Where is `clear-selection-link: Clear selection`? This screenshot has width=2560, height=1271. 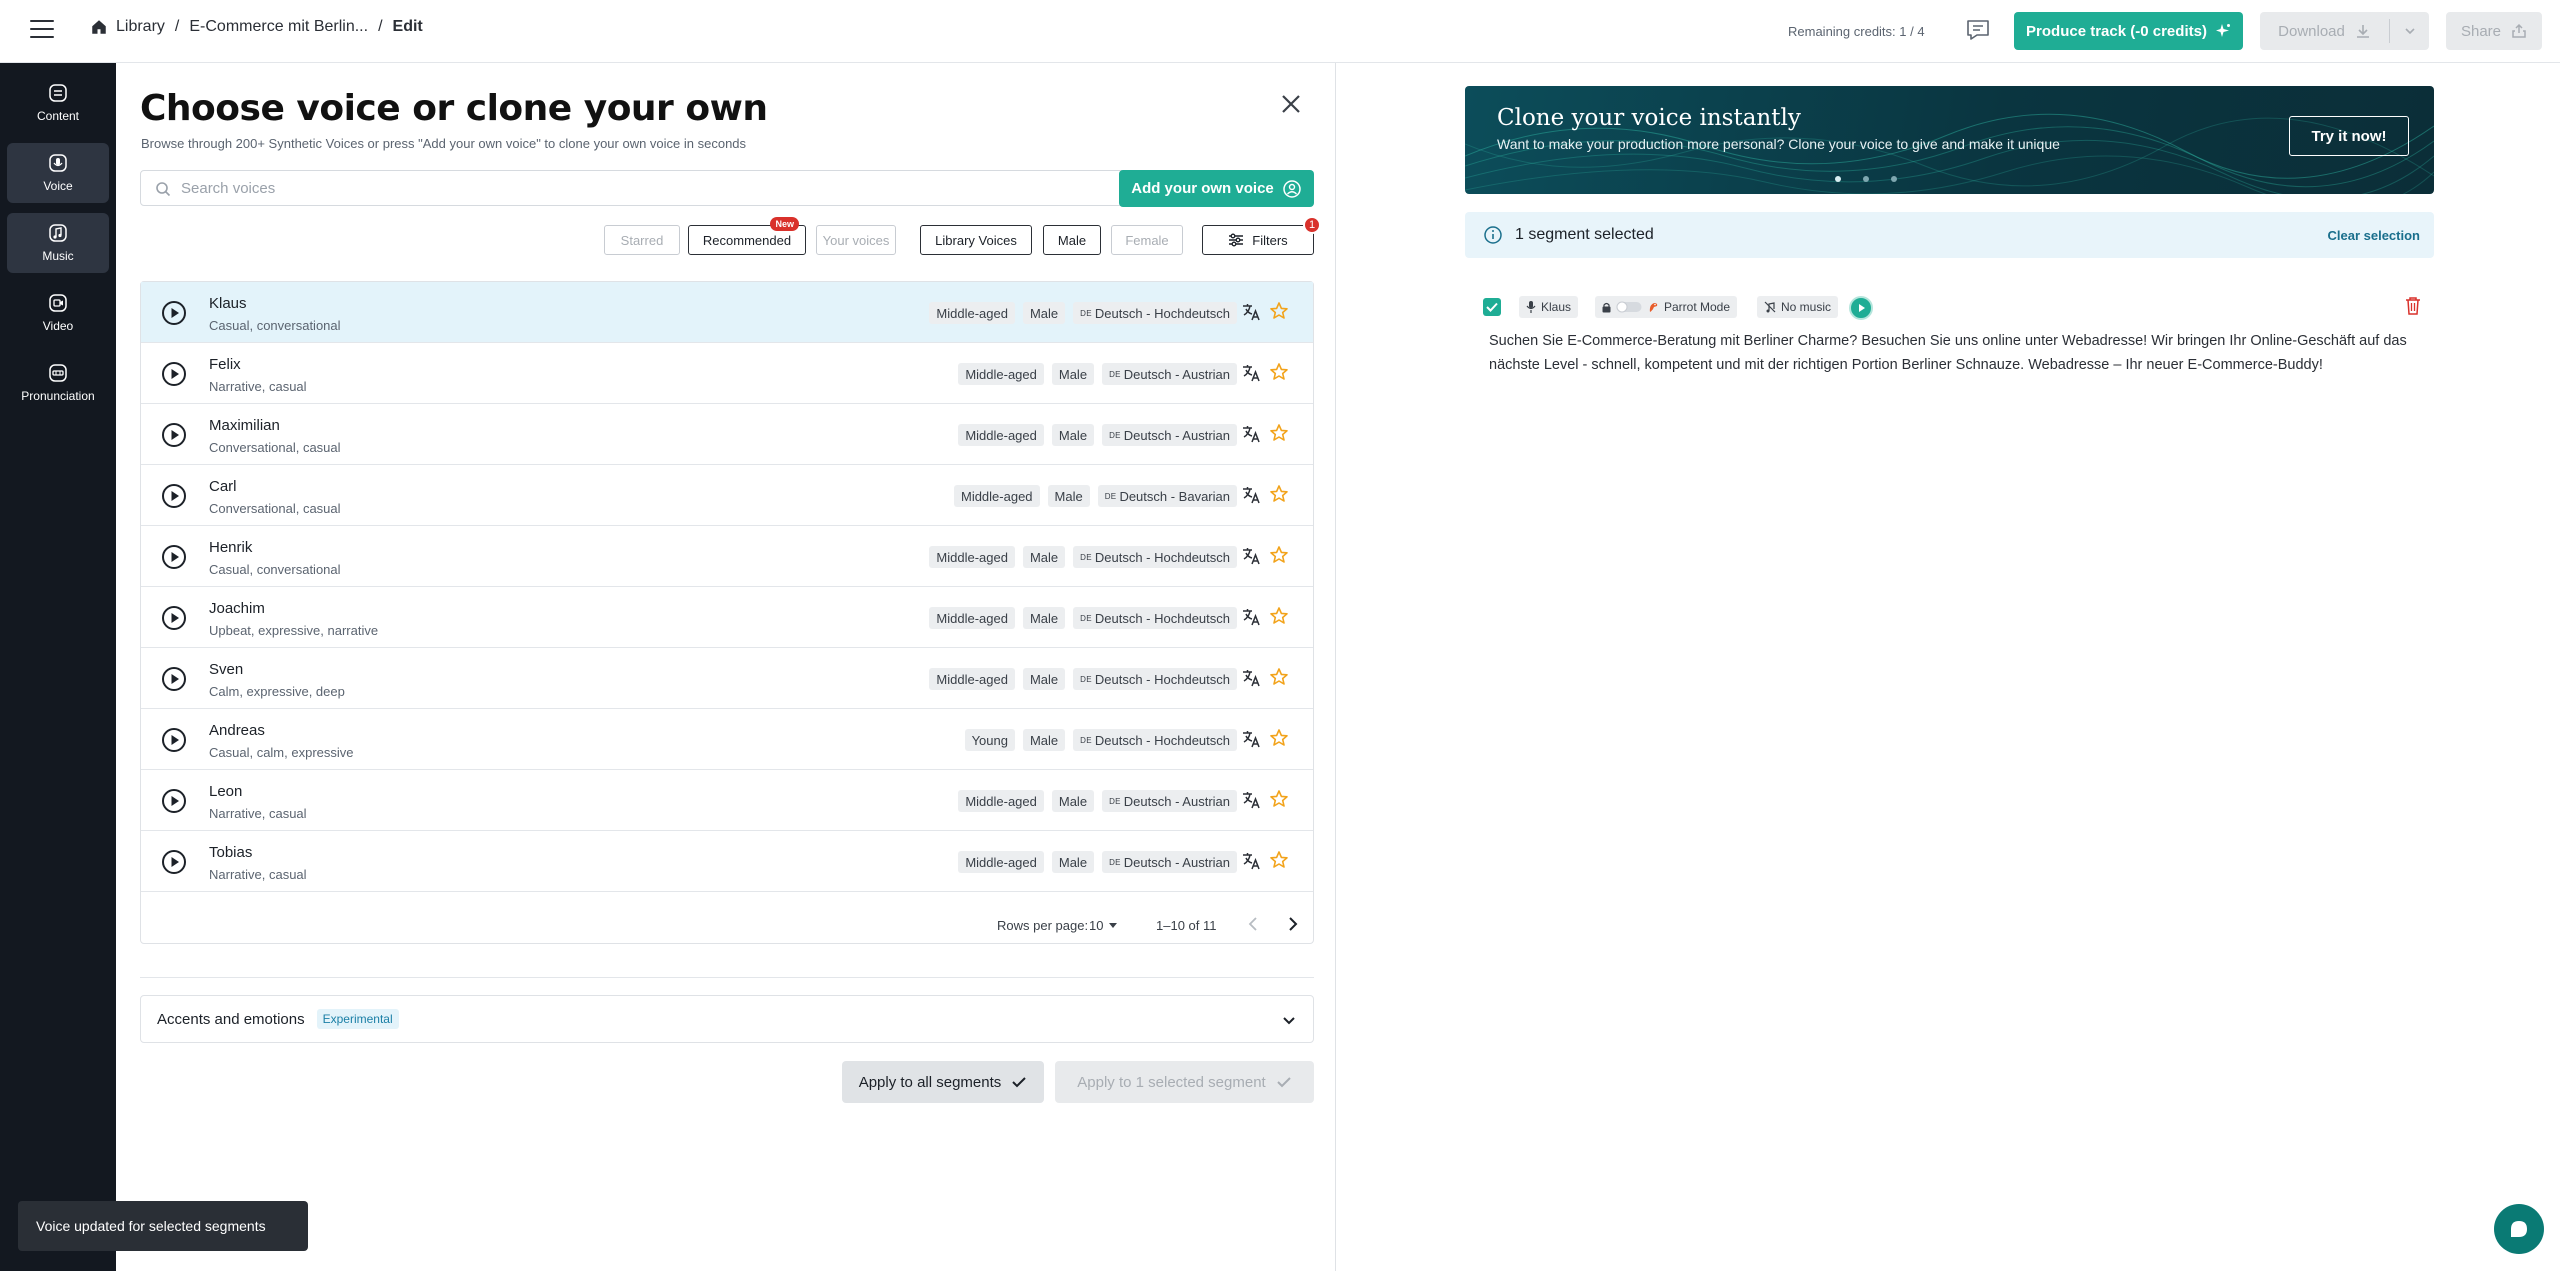
clear-selection-link: Clear selection is located at coordinates (2374, 235).